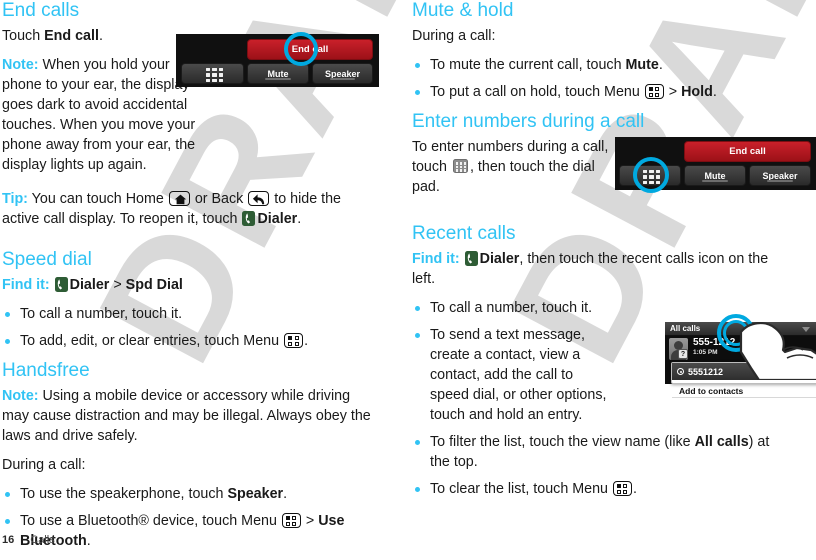 Image resolution: width=816 pixels, height=560 pixels. Describe the element at coordinates (744, 397) in the screenshot. I see `divider` at that location.